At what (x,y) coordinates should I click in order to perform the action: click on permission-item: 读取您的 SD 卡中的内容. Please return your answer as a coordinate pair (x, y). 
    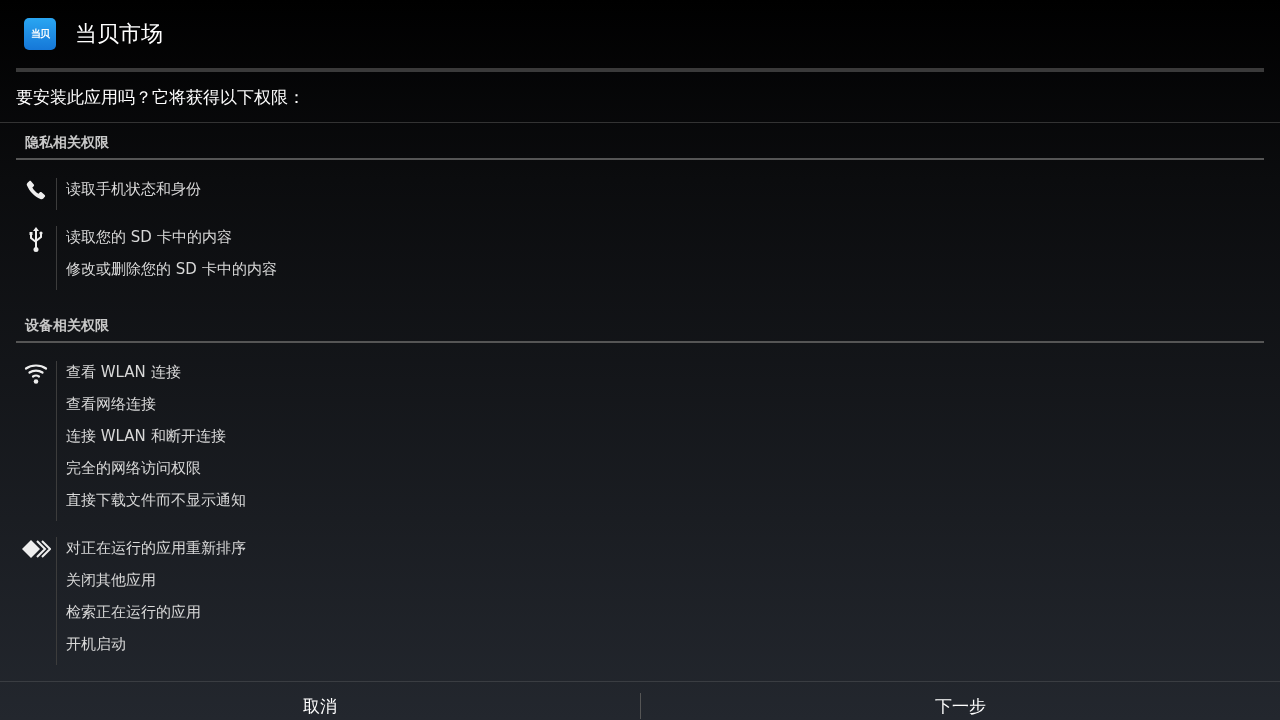
    Looking at the image, I should click on (149, 237).